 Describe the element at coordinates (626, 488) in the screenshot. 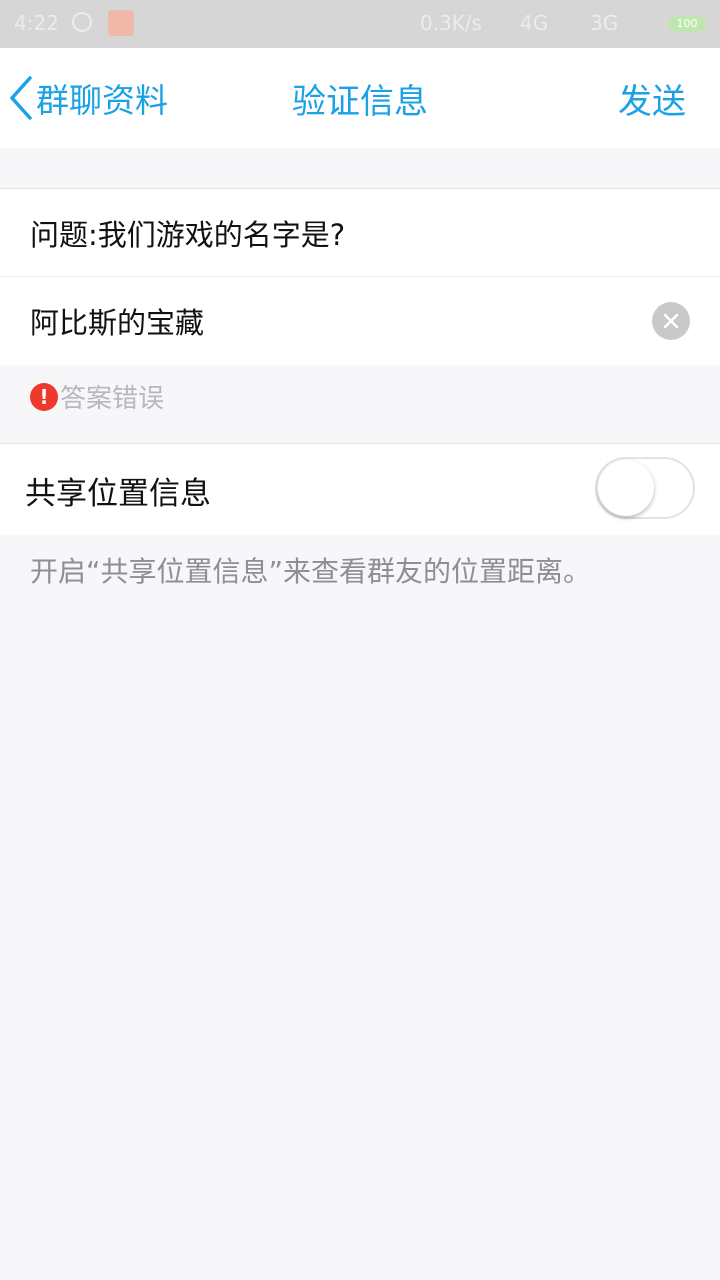

I see `toggle-knob` at that location.